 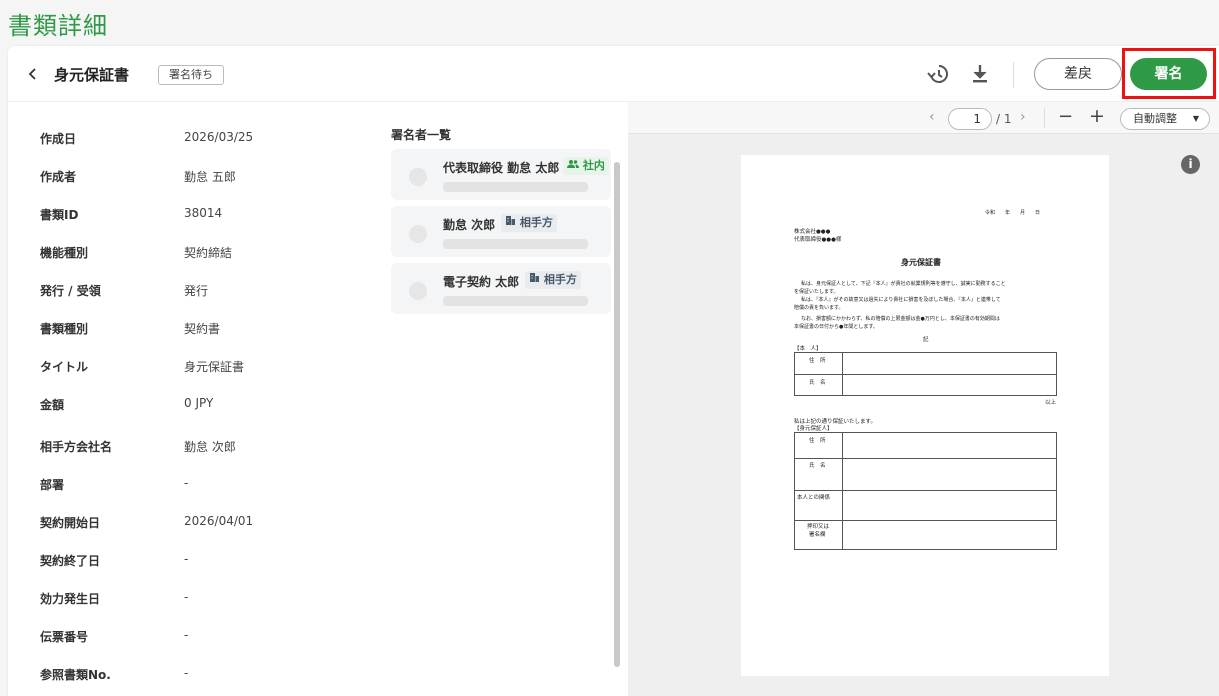 I want to click on document-title: 身元保証書, so click(x=92, y=75).